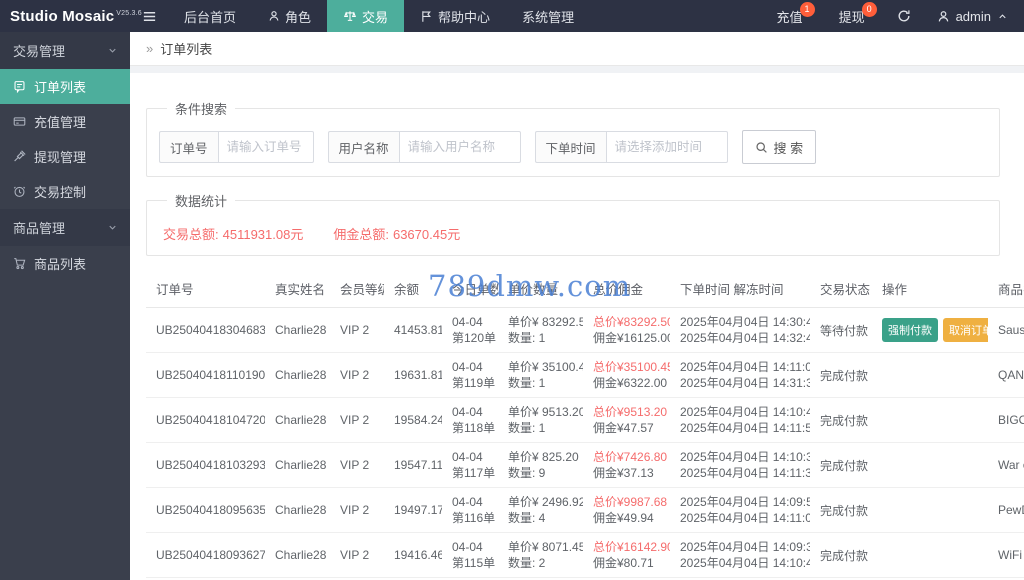 The image size is (1024, 580). What do you see at coordinates (1006, 420) in the screenshot?
I see `cell-product: BIGO` at bounding box center [1006, 420].